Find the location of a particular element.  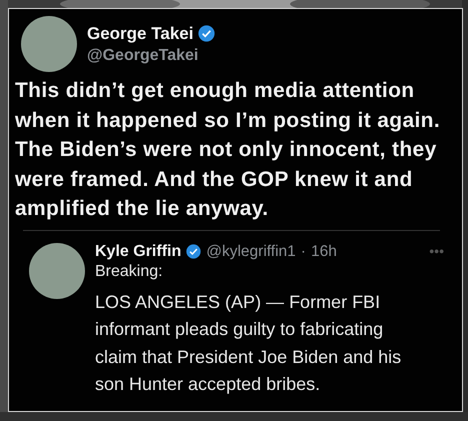

author-handle: @kylegriffin1 is located at coordinates (251, 251).